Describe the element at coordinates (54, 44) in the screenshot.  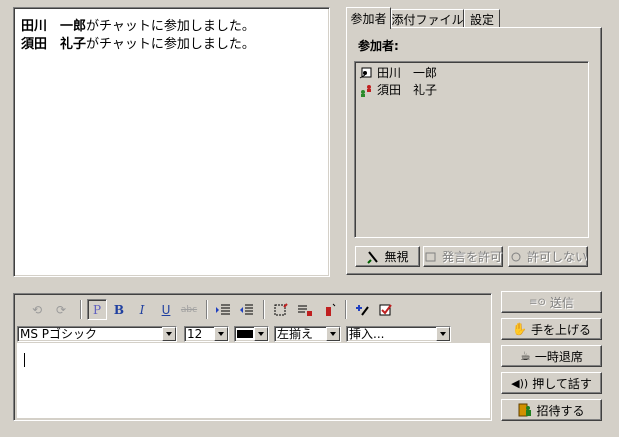
I see `message-sender: 須田 礼子` at that location.